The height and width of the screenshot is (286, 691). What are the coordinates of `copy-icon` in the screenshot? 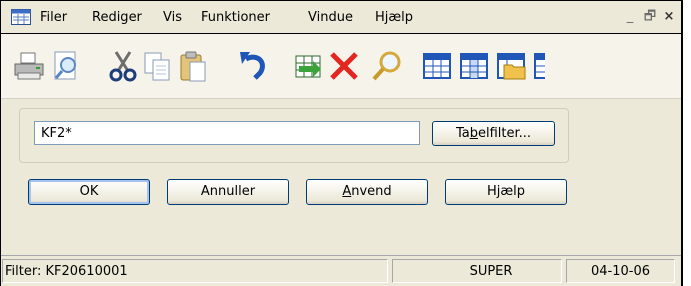 It's located at (157, 66).